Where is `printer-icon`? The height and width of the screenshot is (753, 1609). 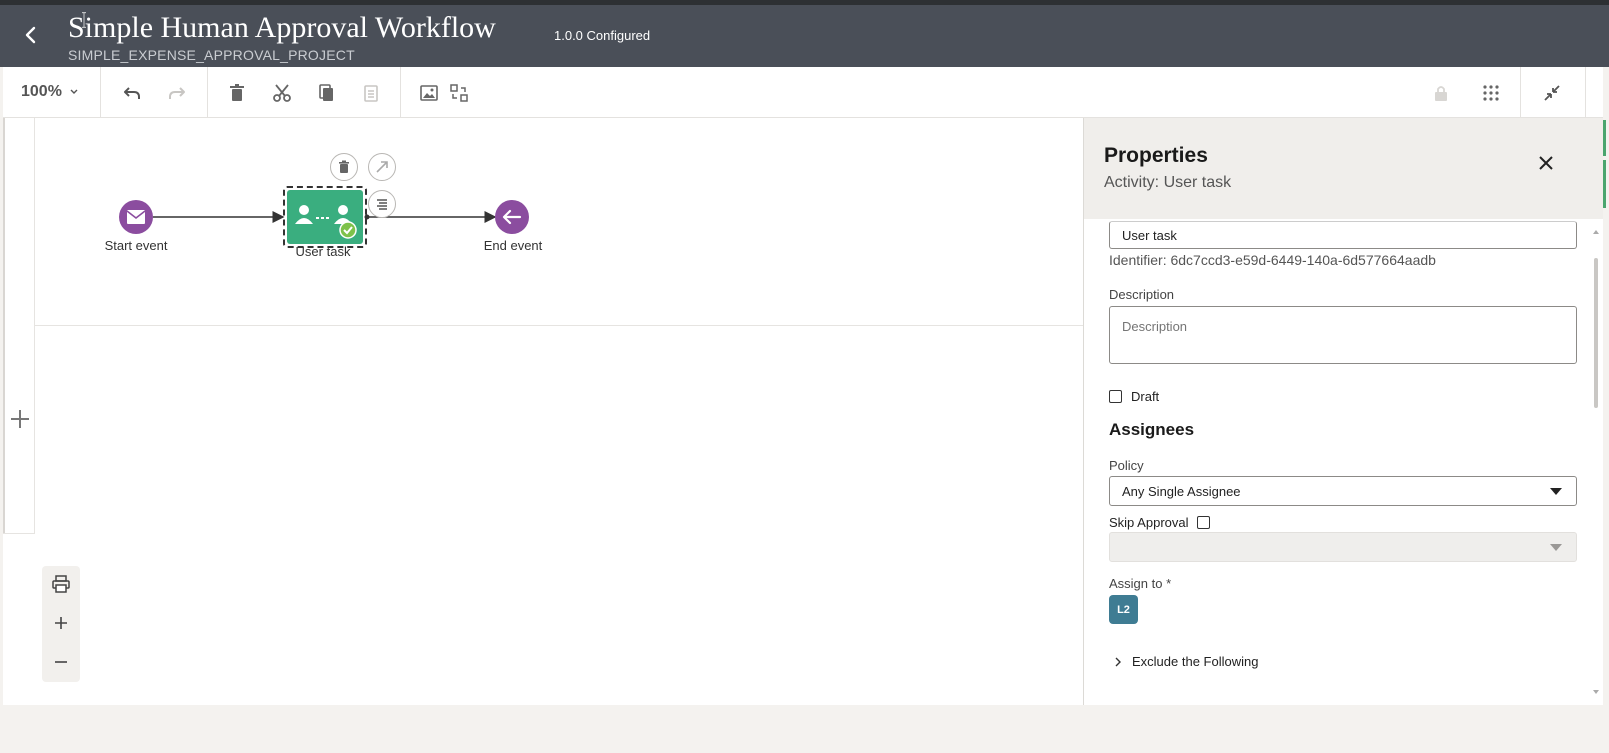
printer-icon is located at coordinates (61, 584).